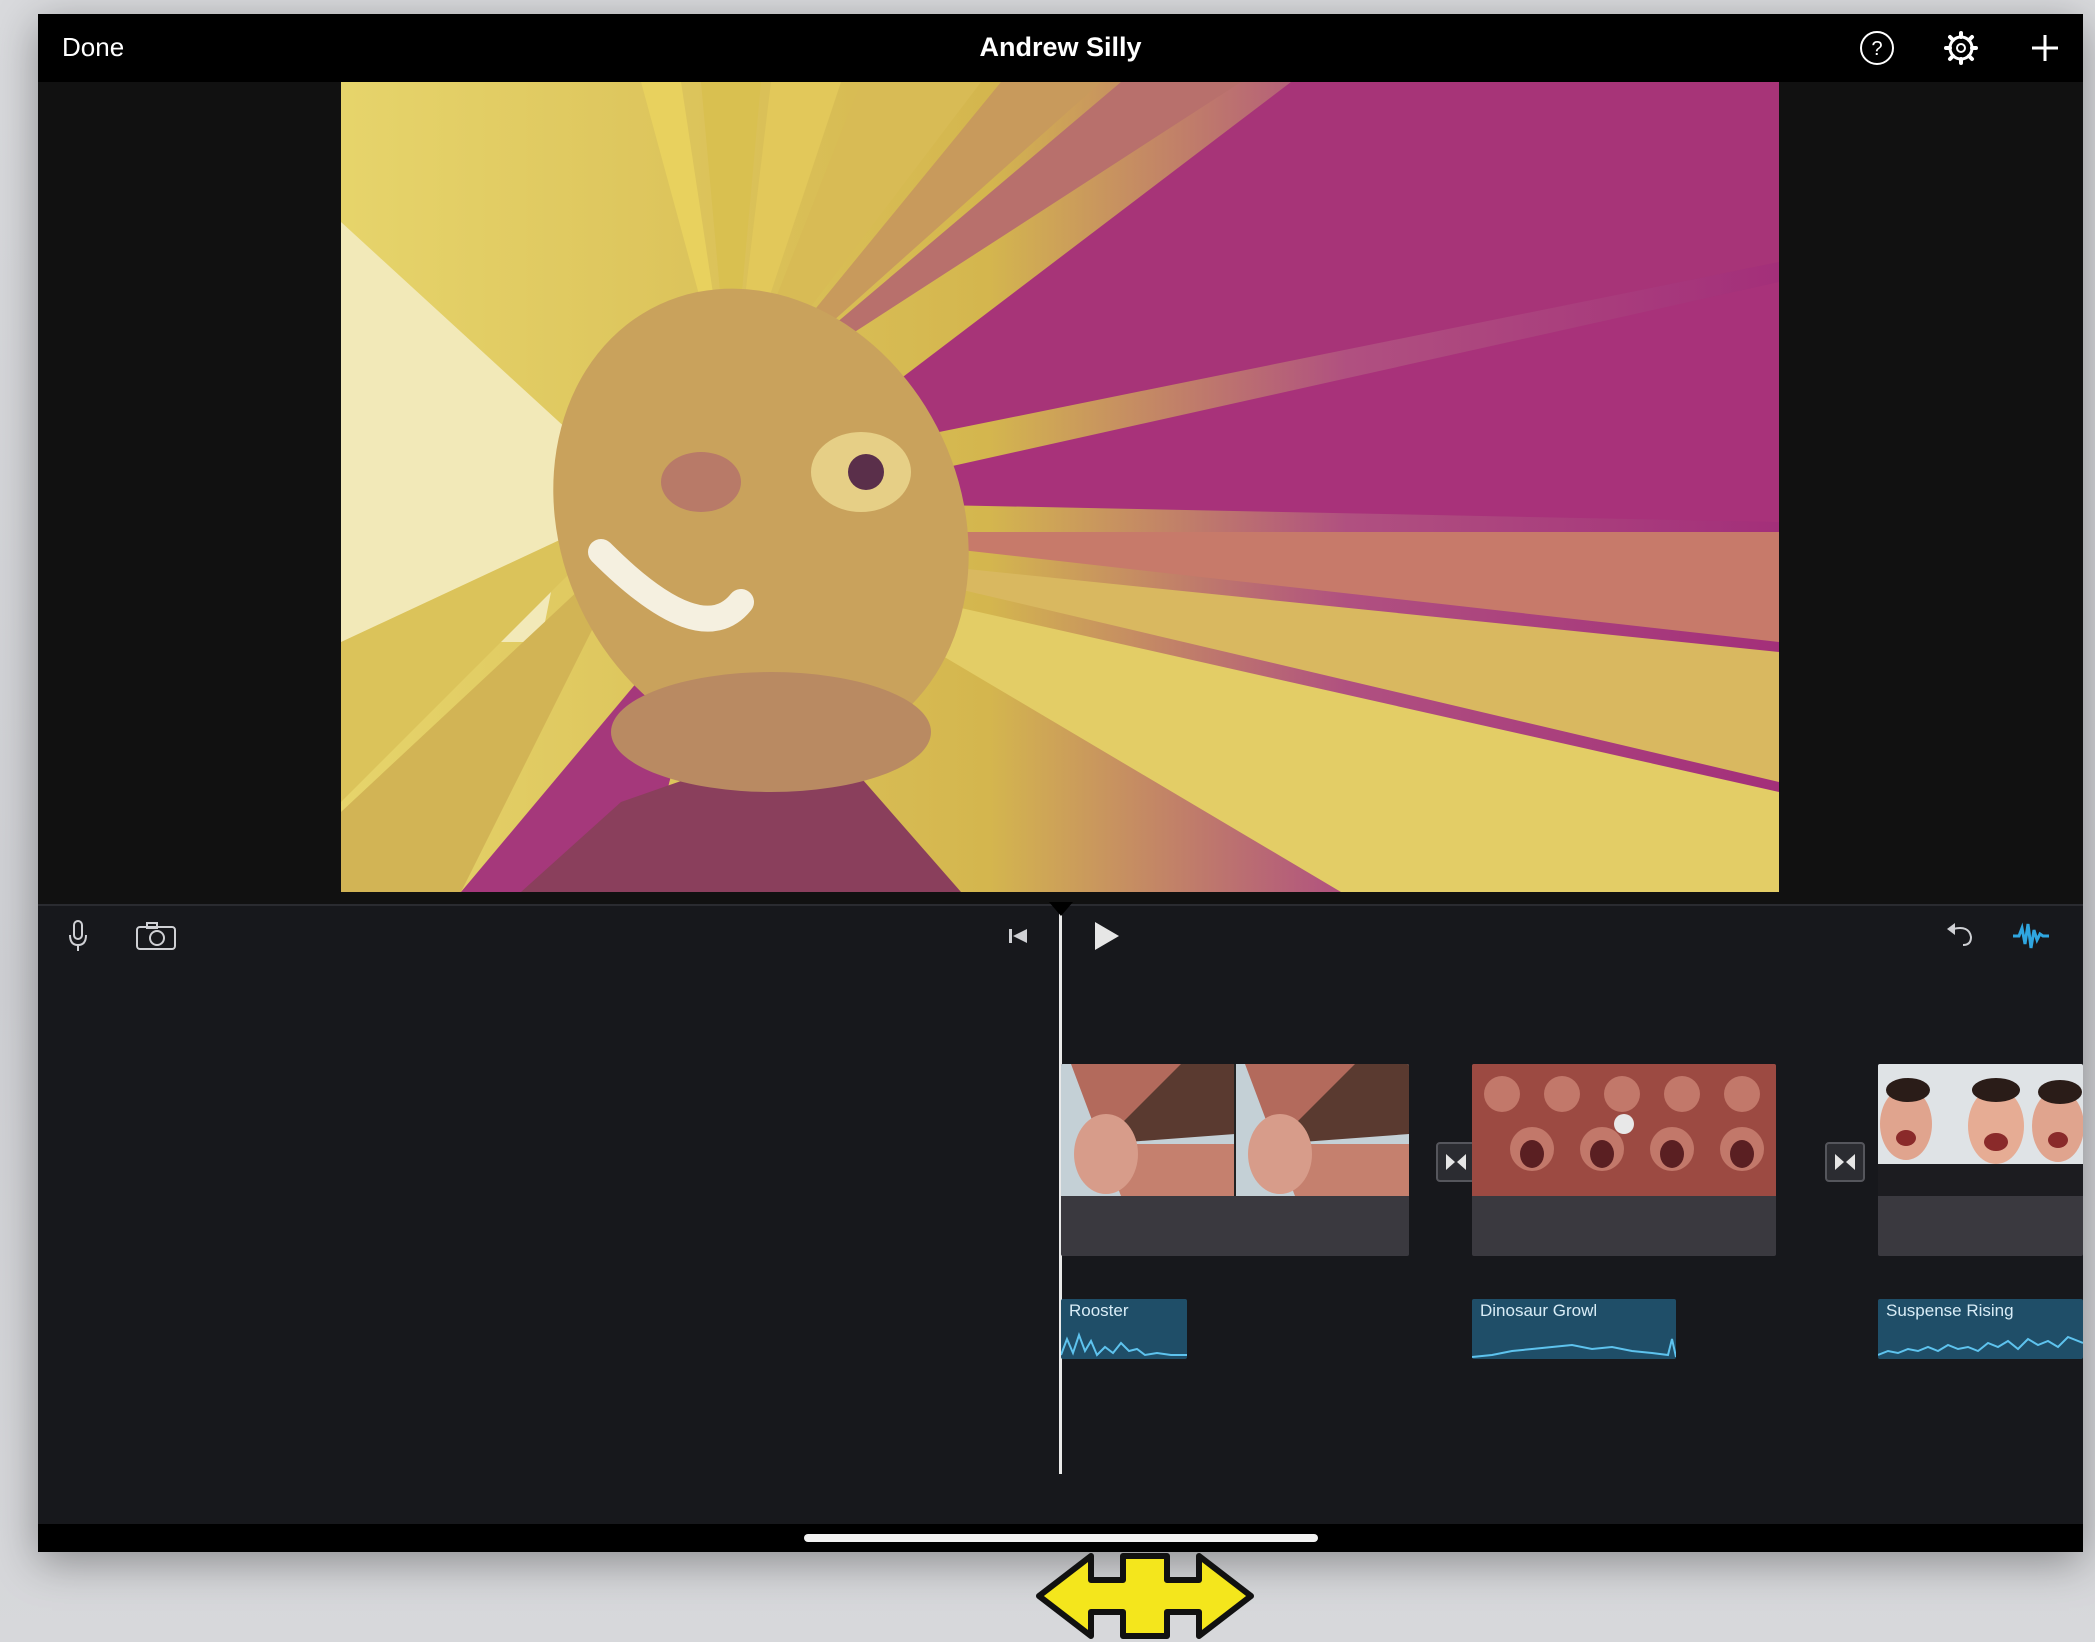  What do you see at coordinates (1124, 1329) in the screenshot?
I see `audio-clip-rooster: Rooster` at bounding box center [1124, 1329].